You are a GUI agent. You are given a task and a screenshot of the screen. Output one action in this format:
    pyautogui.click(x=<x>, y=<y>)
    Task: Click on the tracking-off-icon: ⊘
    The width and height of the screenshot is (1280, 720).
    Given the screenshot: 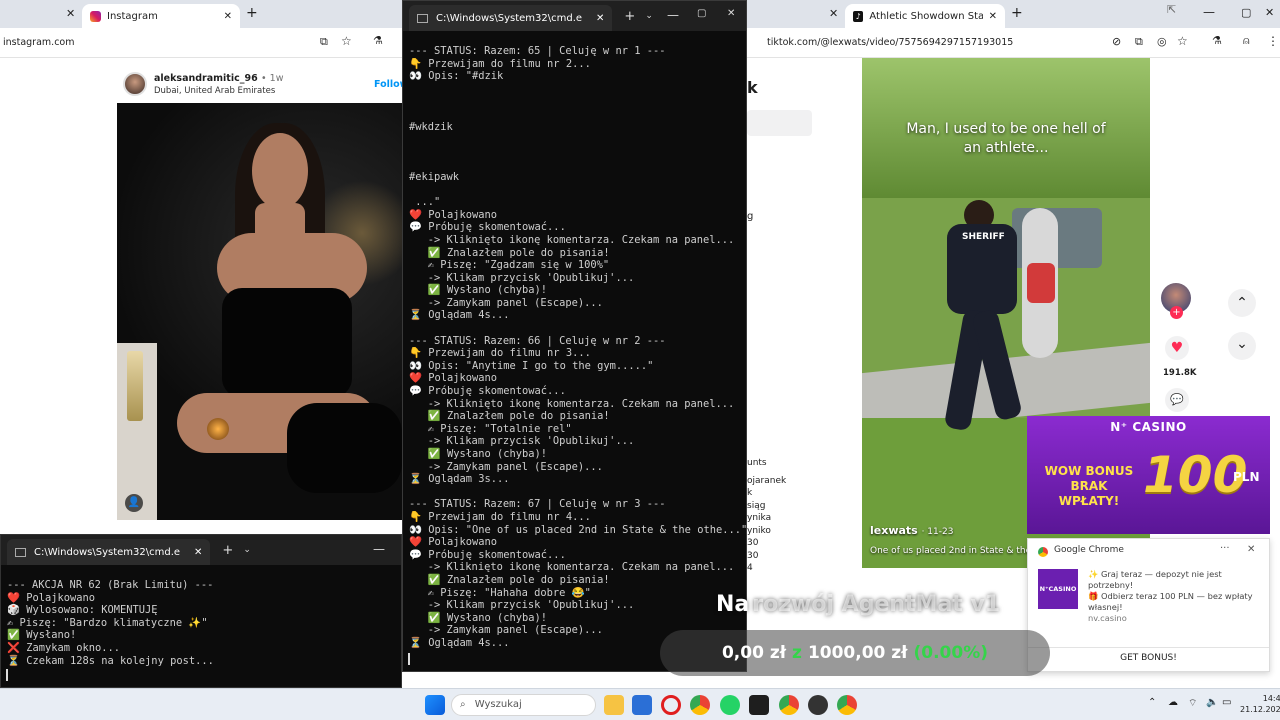 What is the action you would take?
    pyautogui.click(x=1116, y=41)
    